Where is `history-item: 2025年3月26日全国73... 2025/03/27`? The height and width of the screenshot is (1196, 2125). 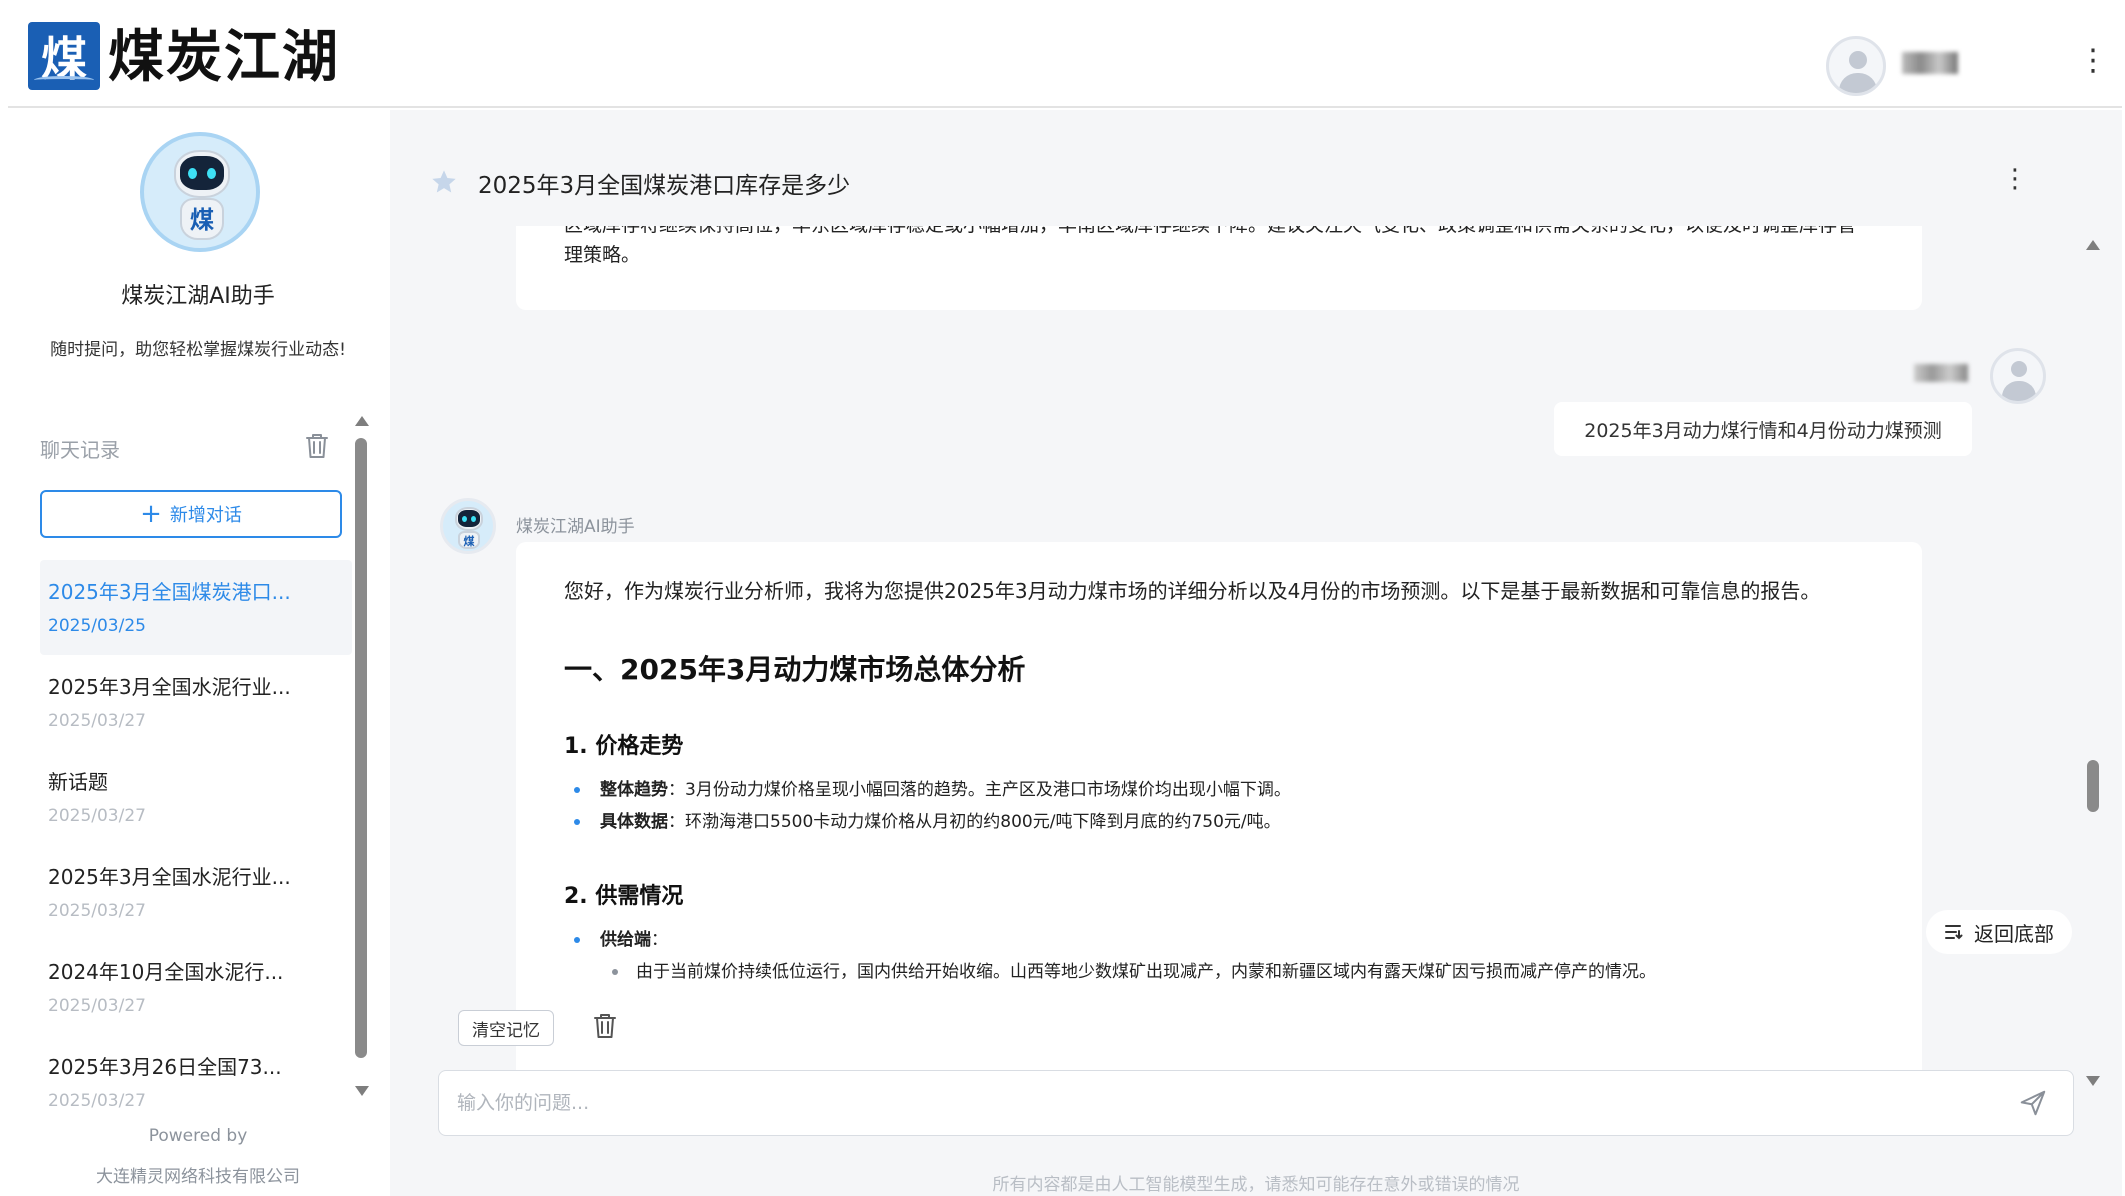
history-item: 2025年3月26日全国73... 2025/03/27 is located at coordinates (196, 1082).